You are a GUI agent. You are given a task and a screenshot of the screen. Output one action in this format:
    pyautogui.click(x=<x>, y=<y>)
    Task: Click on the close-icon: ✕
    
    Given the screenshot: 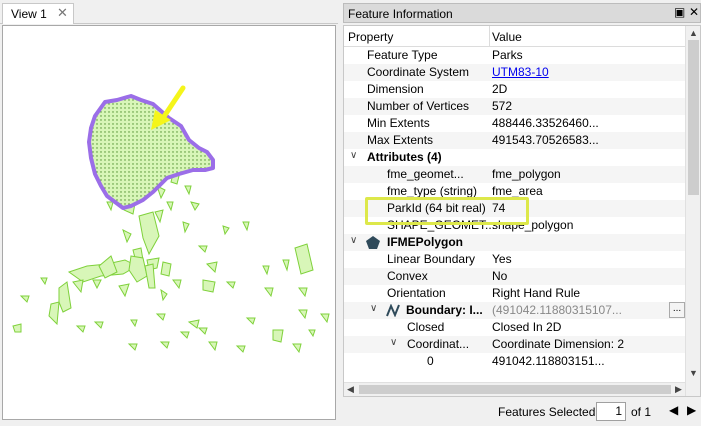 What is the action you would take?
    pyautogui.click(x=62, y=13)
    